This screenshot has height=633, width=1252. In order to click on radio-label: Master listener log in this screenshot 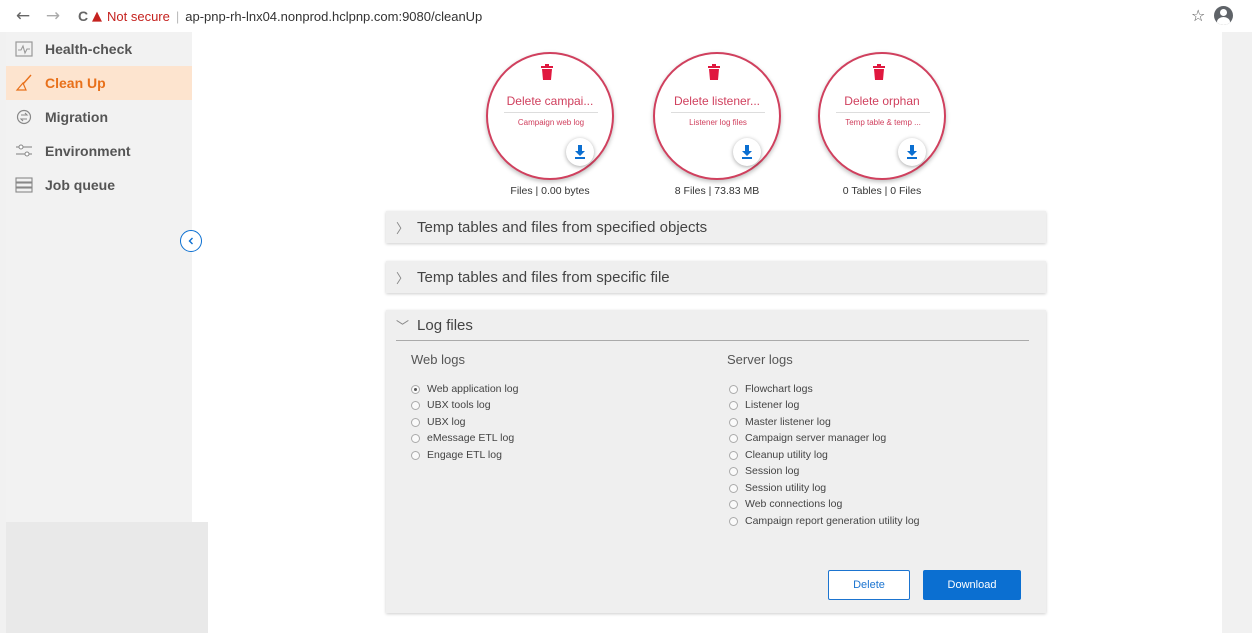, I will do `click(788, 422)`.